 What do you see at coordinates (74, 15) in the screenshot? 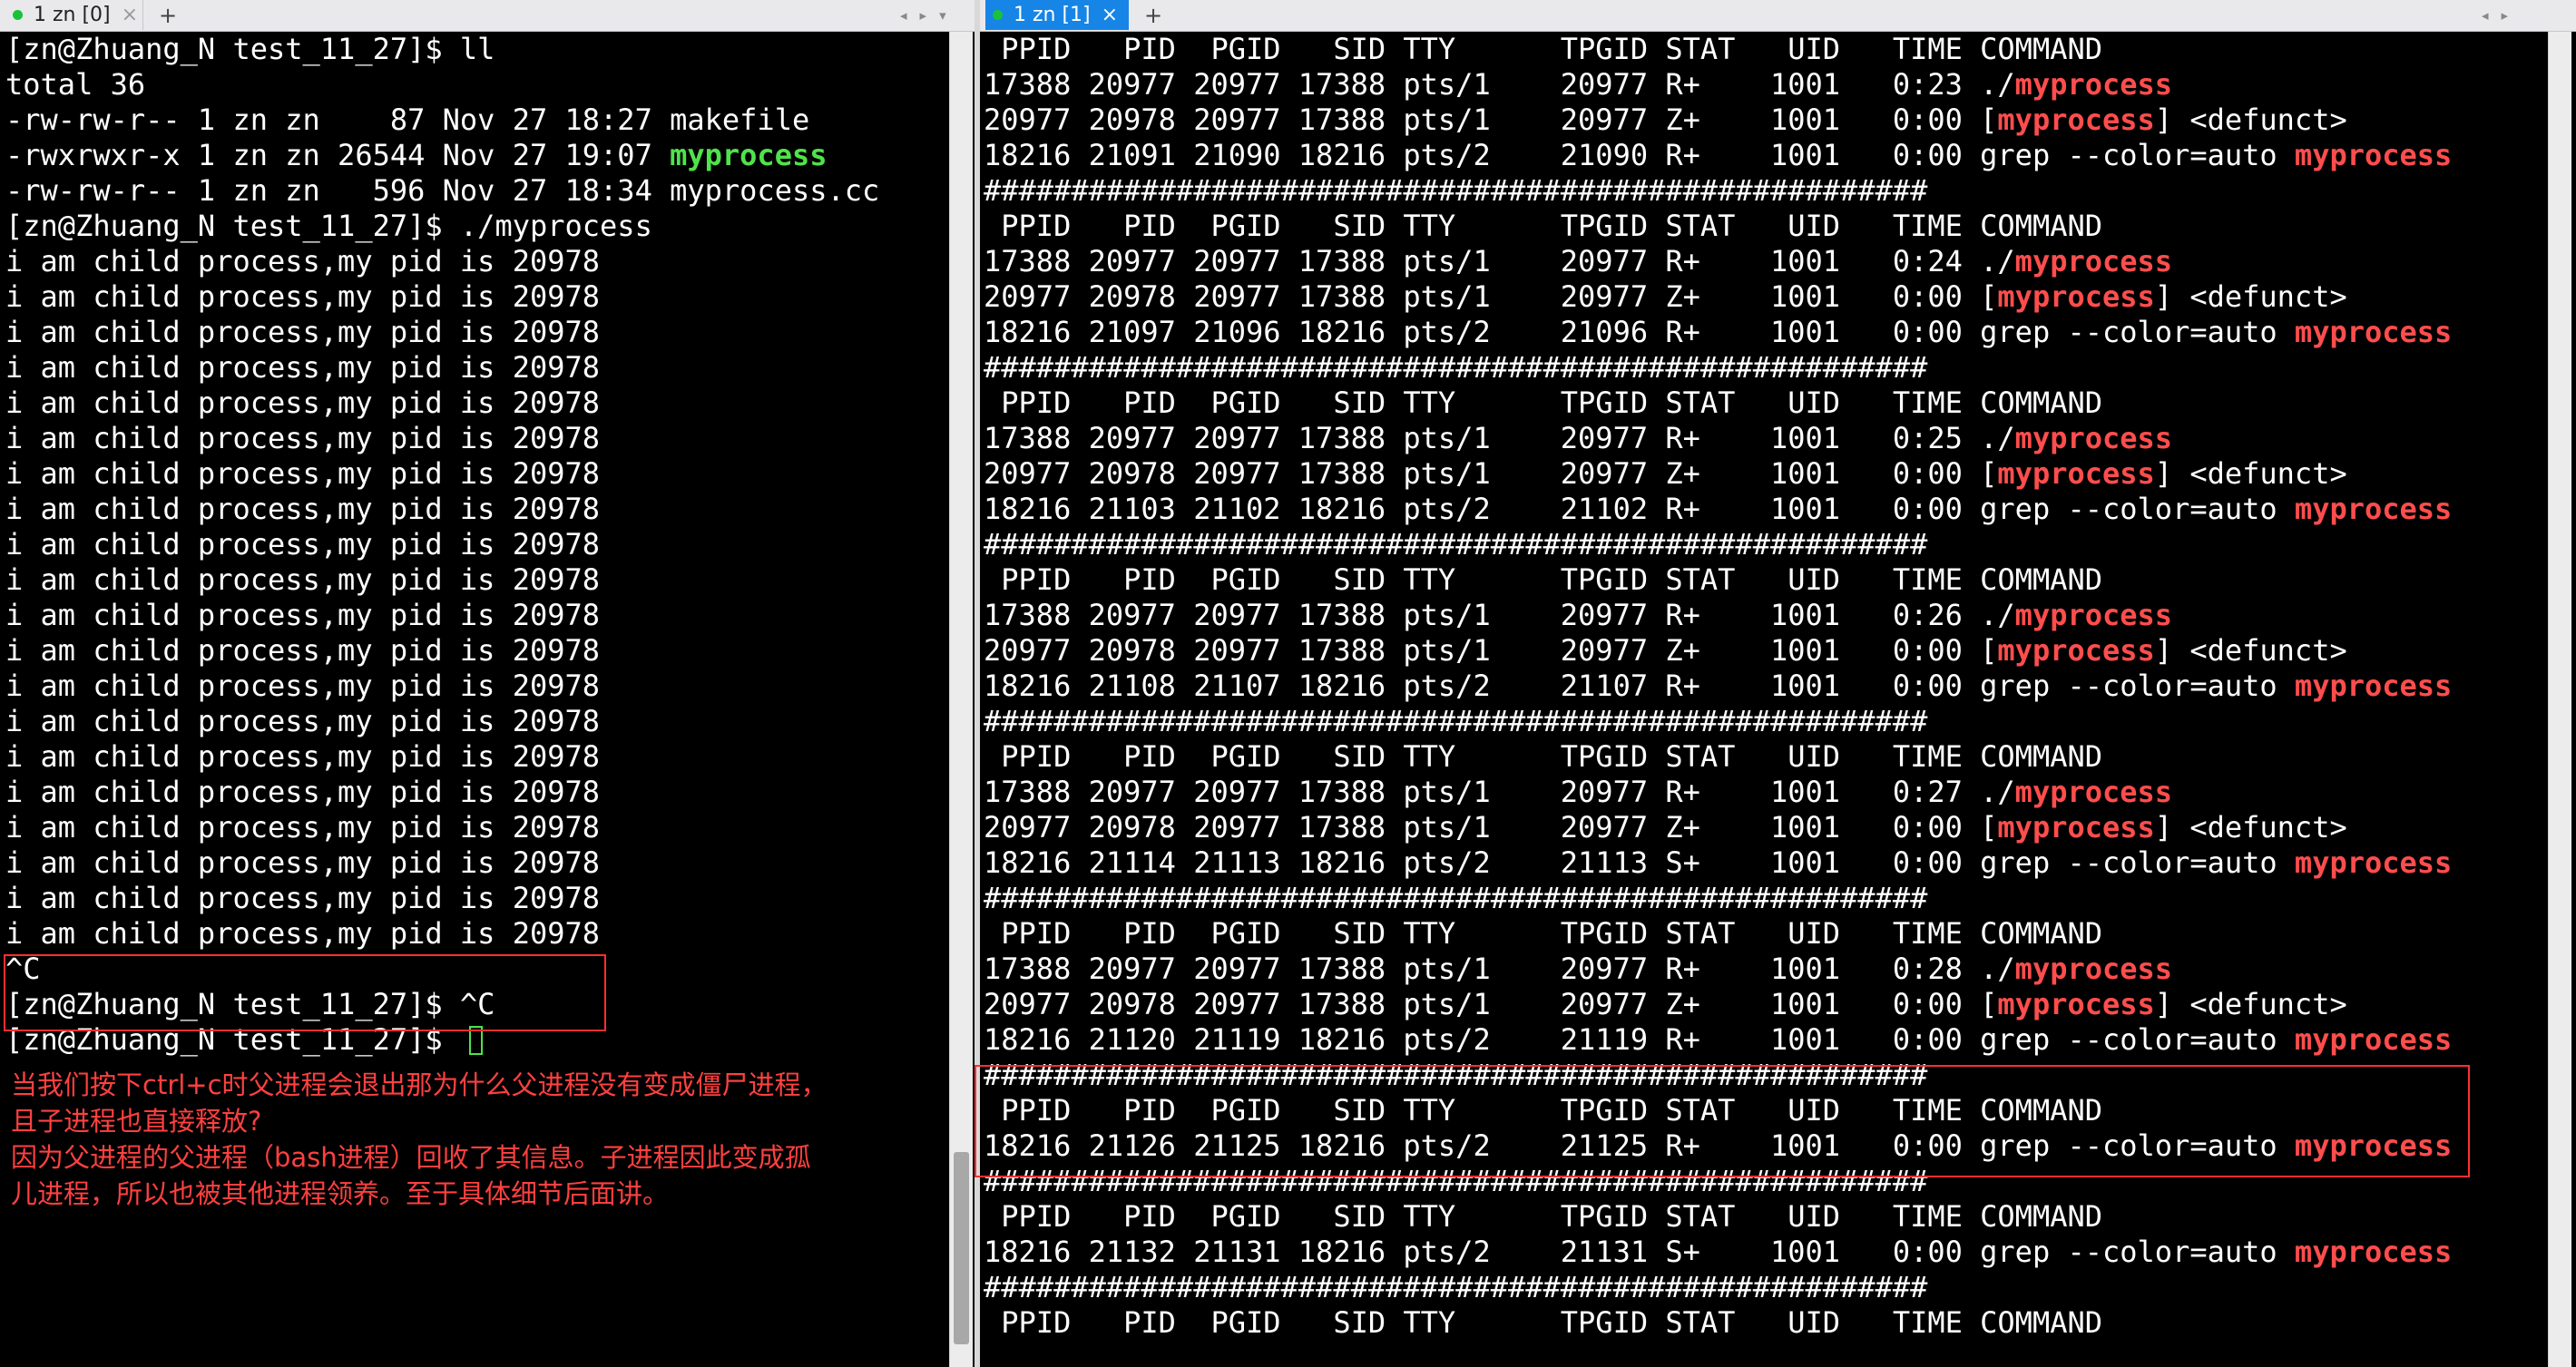
I see `tab-zn-0: 1 zn [0] ×` at bounding box center [74, 15].